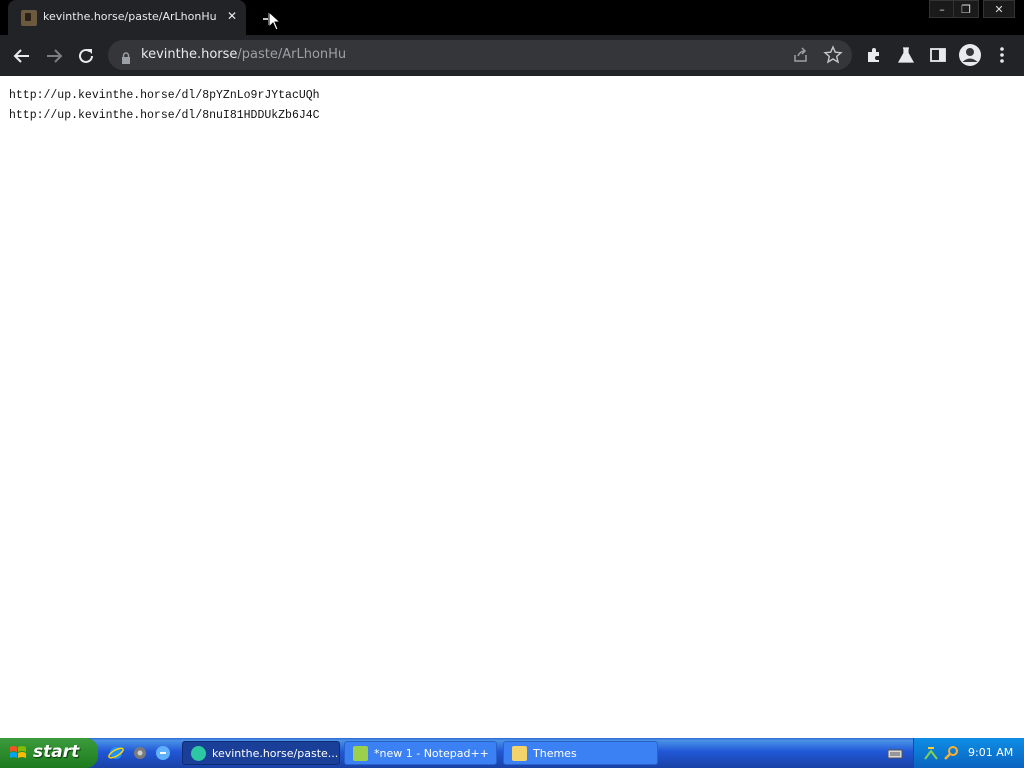 The width and height of the screenshot is (1024, 768). I want to click on chrome-app-icon, so click(198, 753).